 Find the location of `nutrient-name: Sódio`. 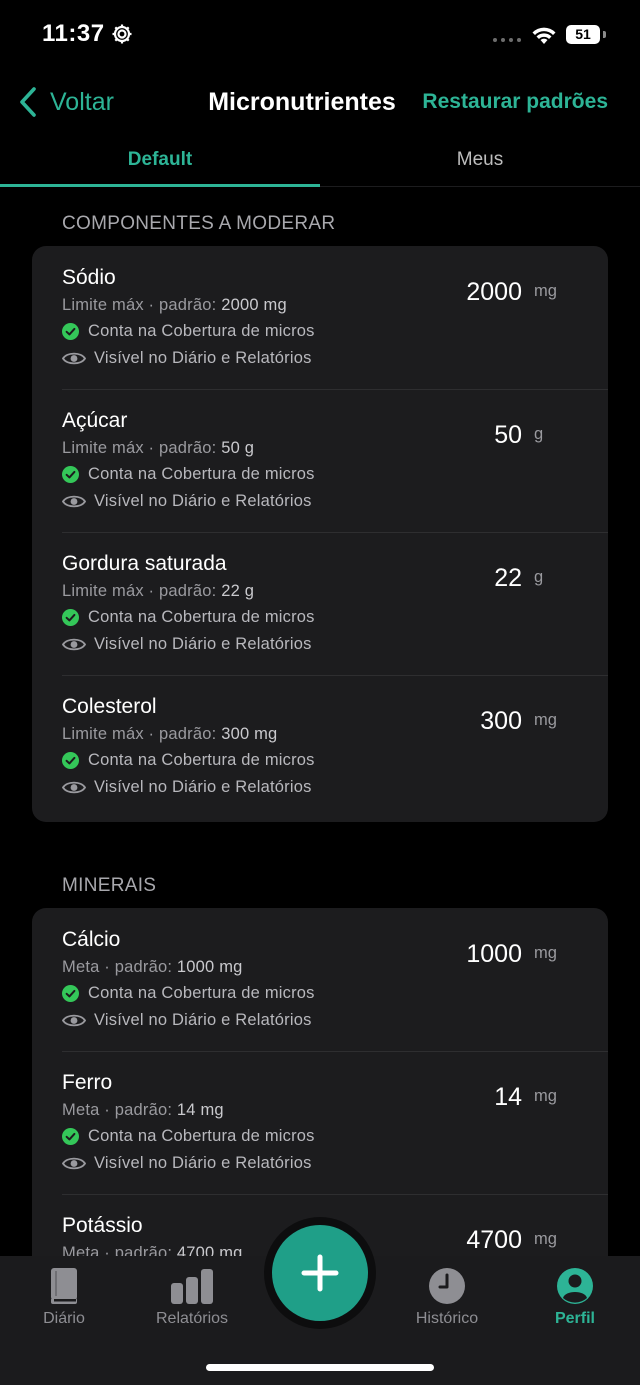

nutrient-name: Sódio is located at coordinates (89, 277).